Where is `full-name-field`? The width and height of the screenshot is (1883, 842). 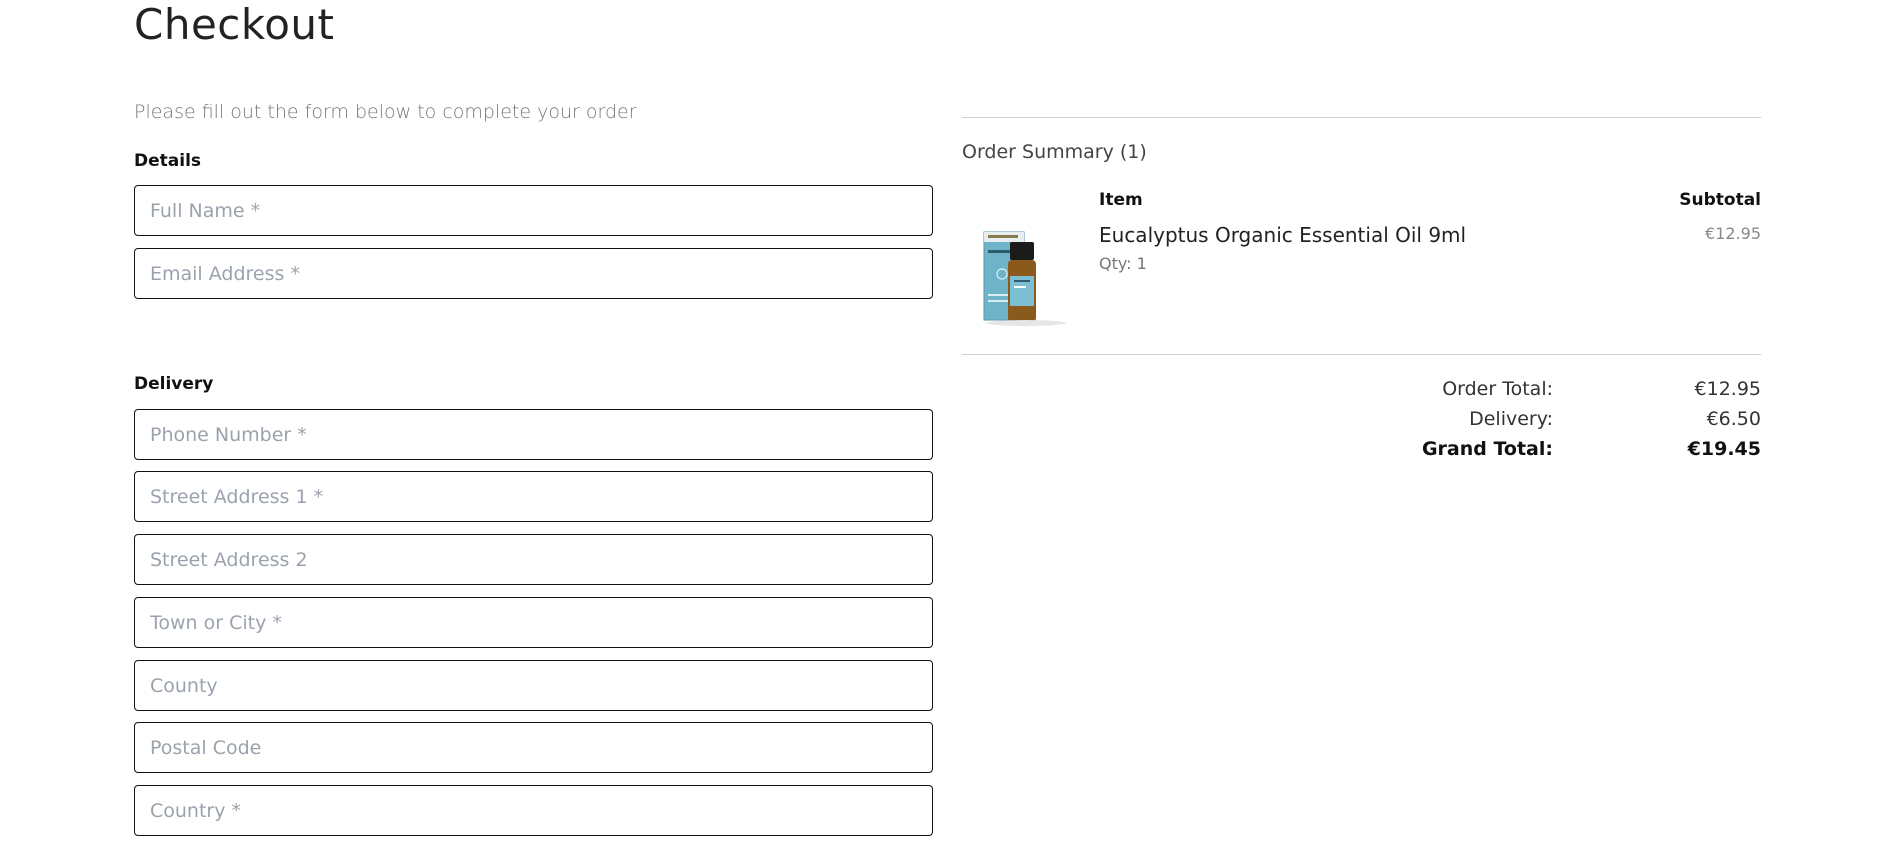
full-name-field is located at coordinates (533, 210).